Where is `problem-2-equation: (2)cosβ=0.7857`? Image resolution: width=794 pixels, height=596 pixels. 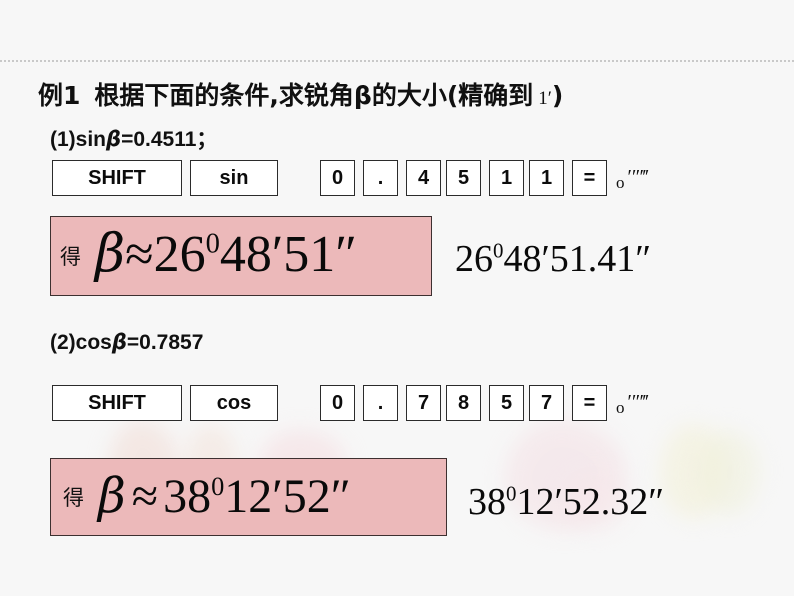 problem-2-equation: (2)cosβ=0.7857 is located at coordinates (126, 342).